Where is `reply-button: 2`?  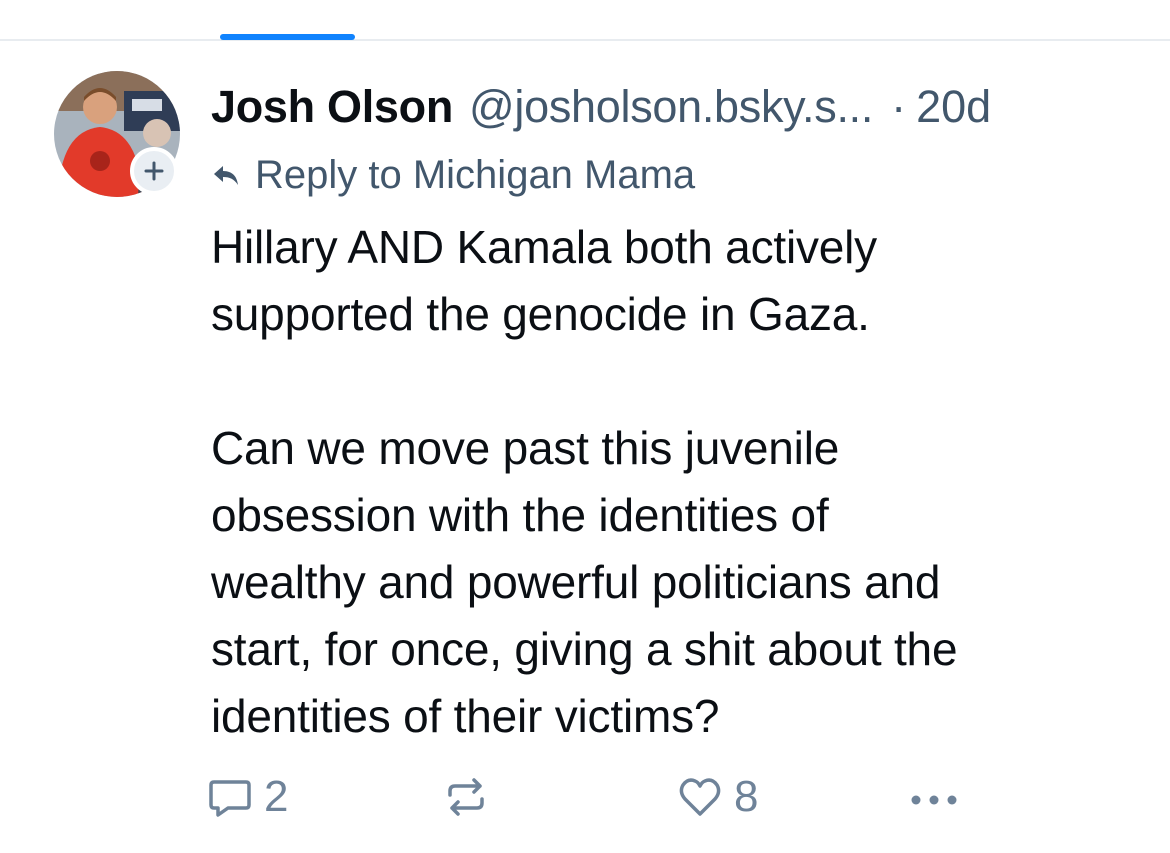
reply-button: 2 is located at coordinates (247, 797).